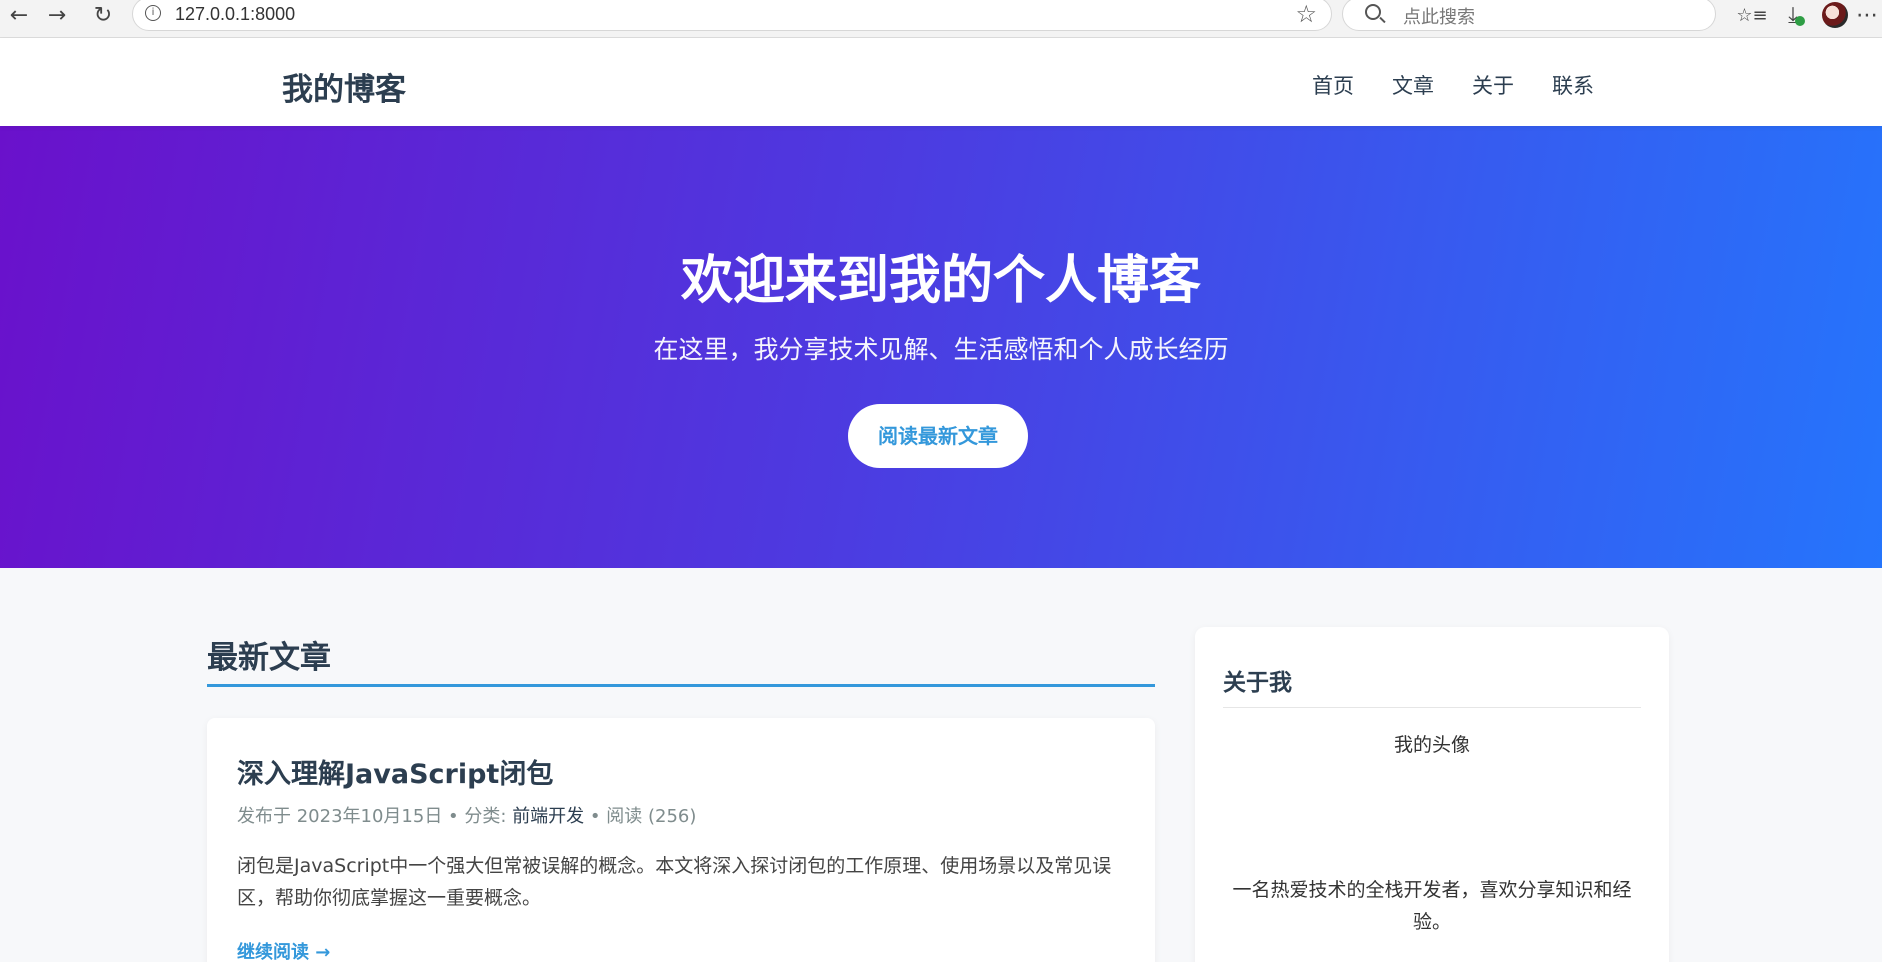  I want to click on search-icon, so click(1373, 12).